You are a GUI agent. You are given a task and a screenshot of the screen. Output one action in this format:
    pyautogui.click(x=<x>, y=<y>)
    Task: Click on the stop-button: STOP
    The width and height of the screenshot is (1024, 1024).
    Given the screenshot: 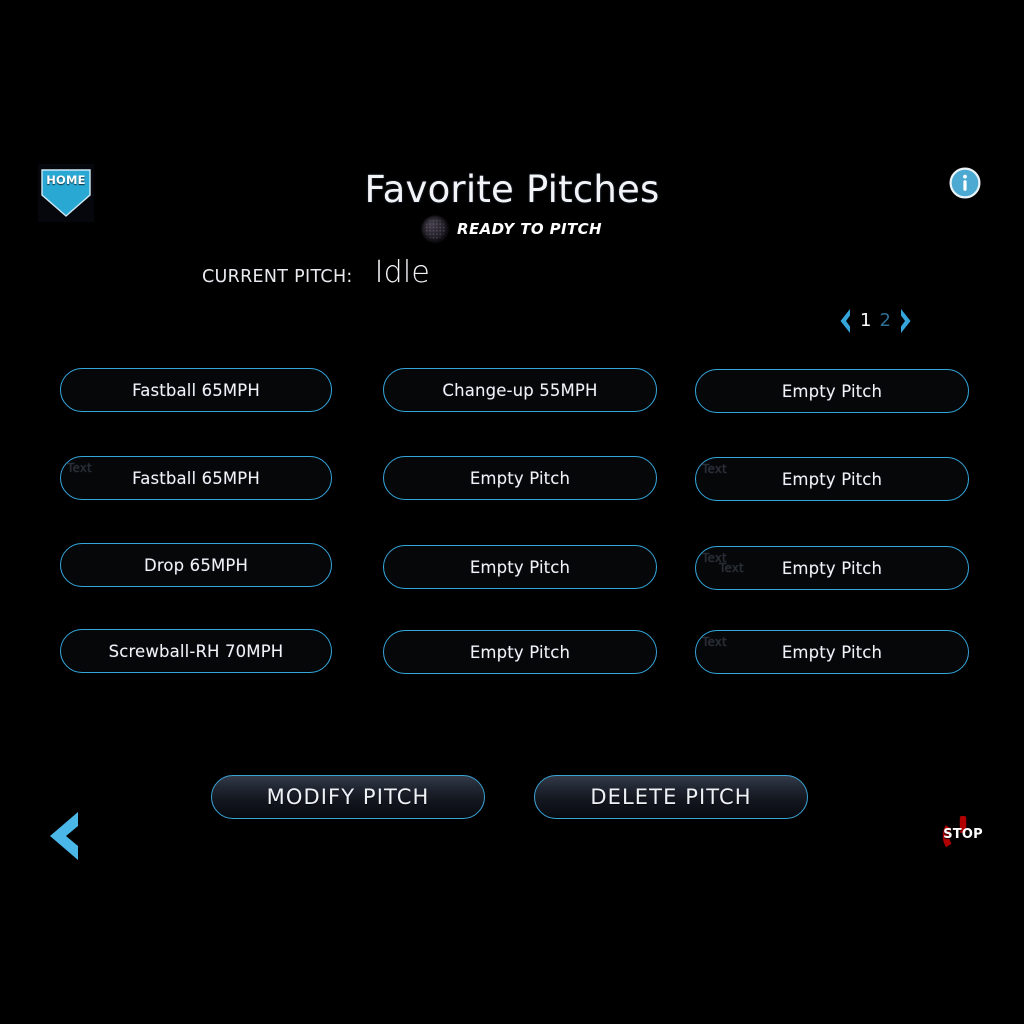 What is the action you would take?
    pyautogui.click(x=963, y=836)
    